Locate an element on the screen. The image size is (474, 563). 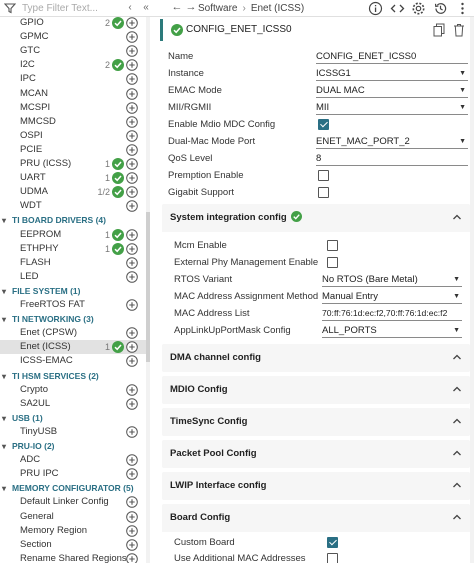
breadcrumb-item-software: Software is located at coordinates (217, 8).